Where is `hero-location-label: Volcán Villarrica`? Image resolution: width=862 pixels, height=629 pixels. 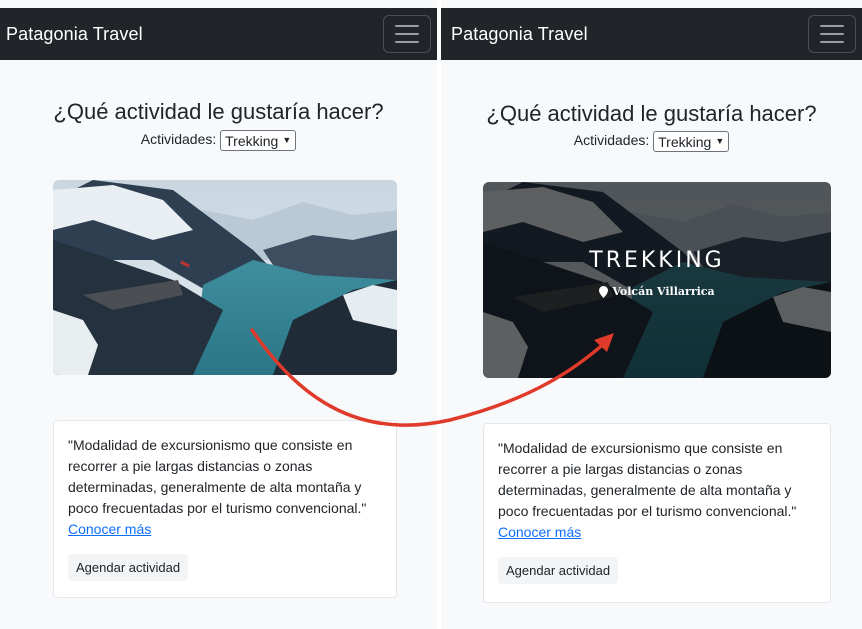 hero-location-label: Volcán Villarrica is located at coordinates (663, 291).